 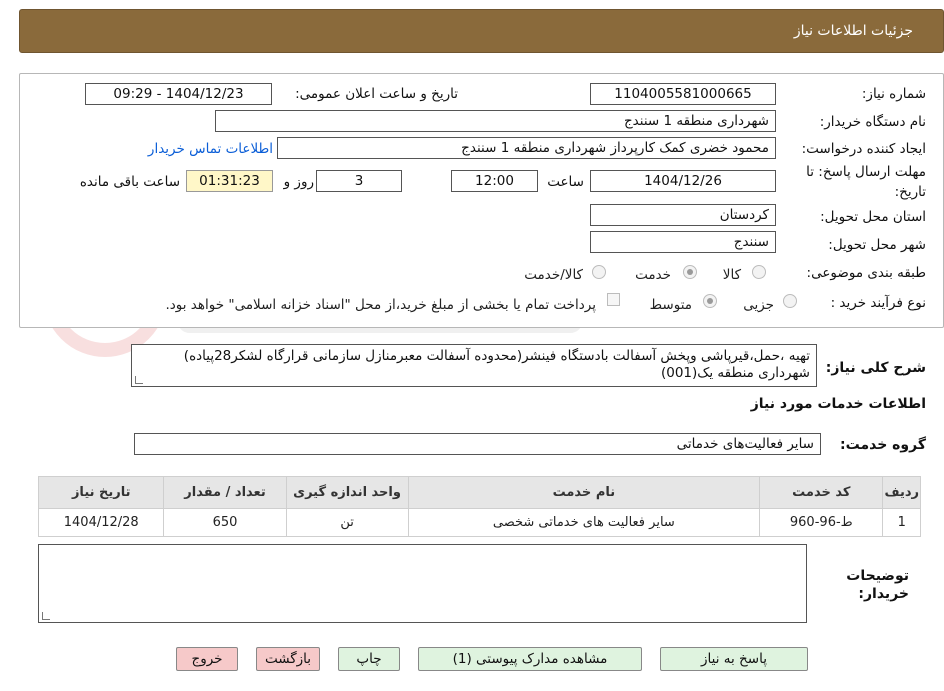 I want to click on cell-service-code: ط-96-960, so click(x=821, y=522).